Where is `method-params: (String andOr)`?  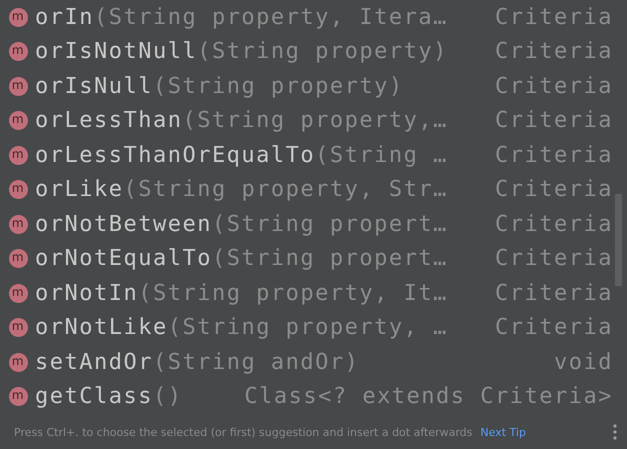
method-params: (String andOr) is located at coordinates (256, 362).